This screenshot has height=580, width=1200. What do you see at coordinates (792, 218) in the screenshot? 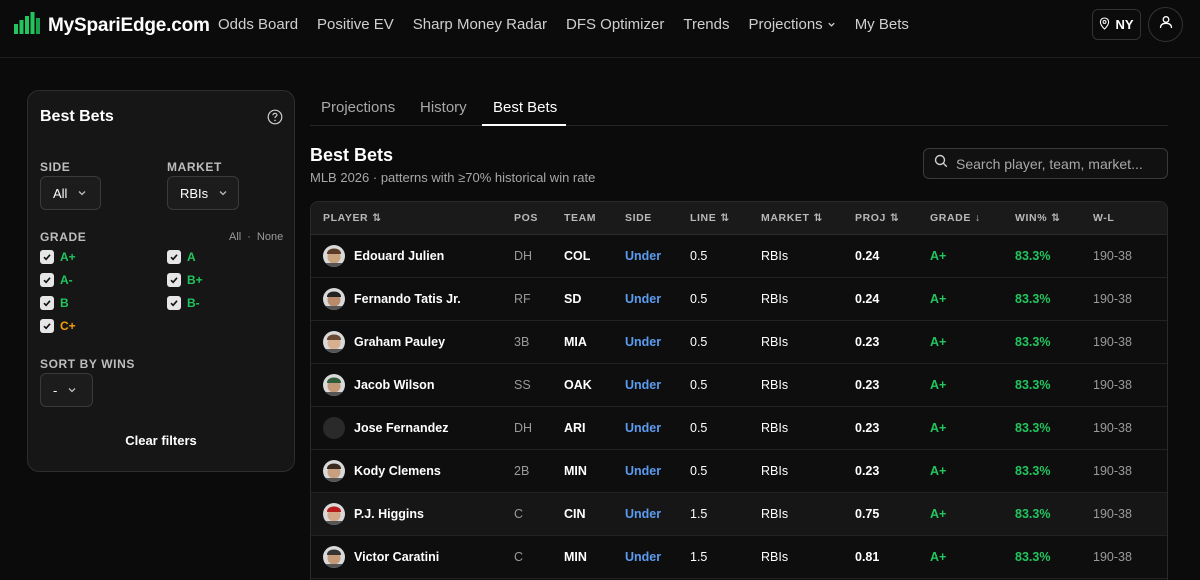
I see `col-market: MARKET ⇅` at bounding box center [792, 218].